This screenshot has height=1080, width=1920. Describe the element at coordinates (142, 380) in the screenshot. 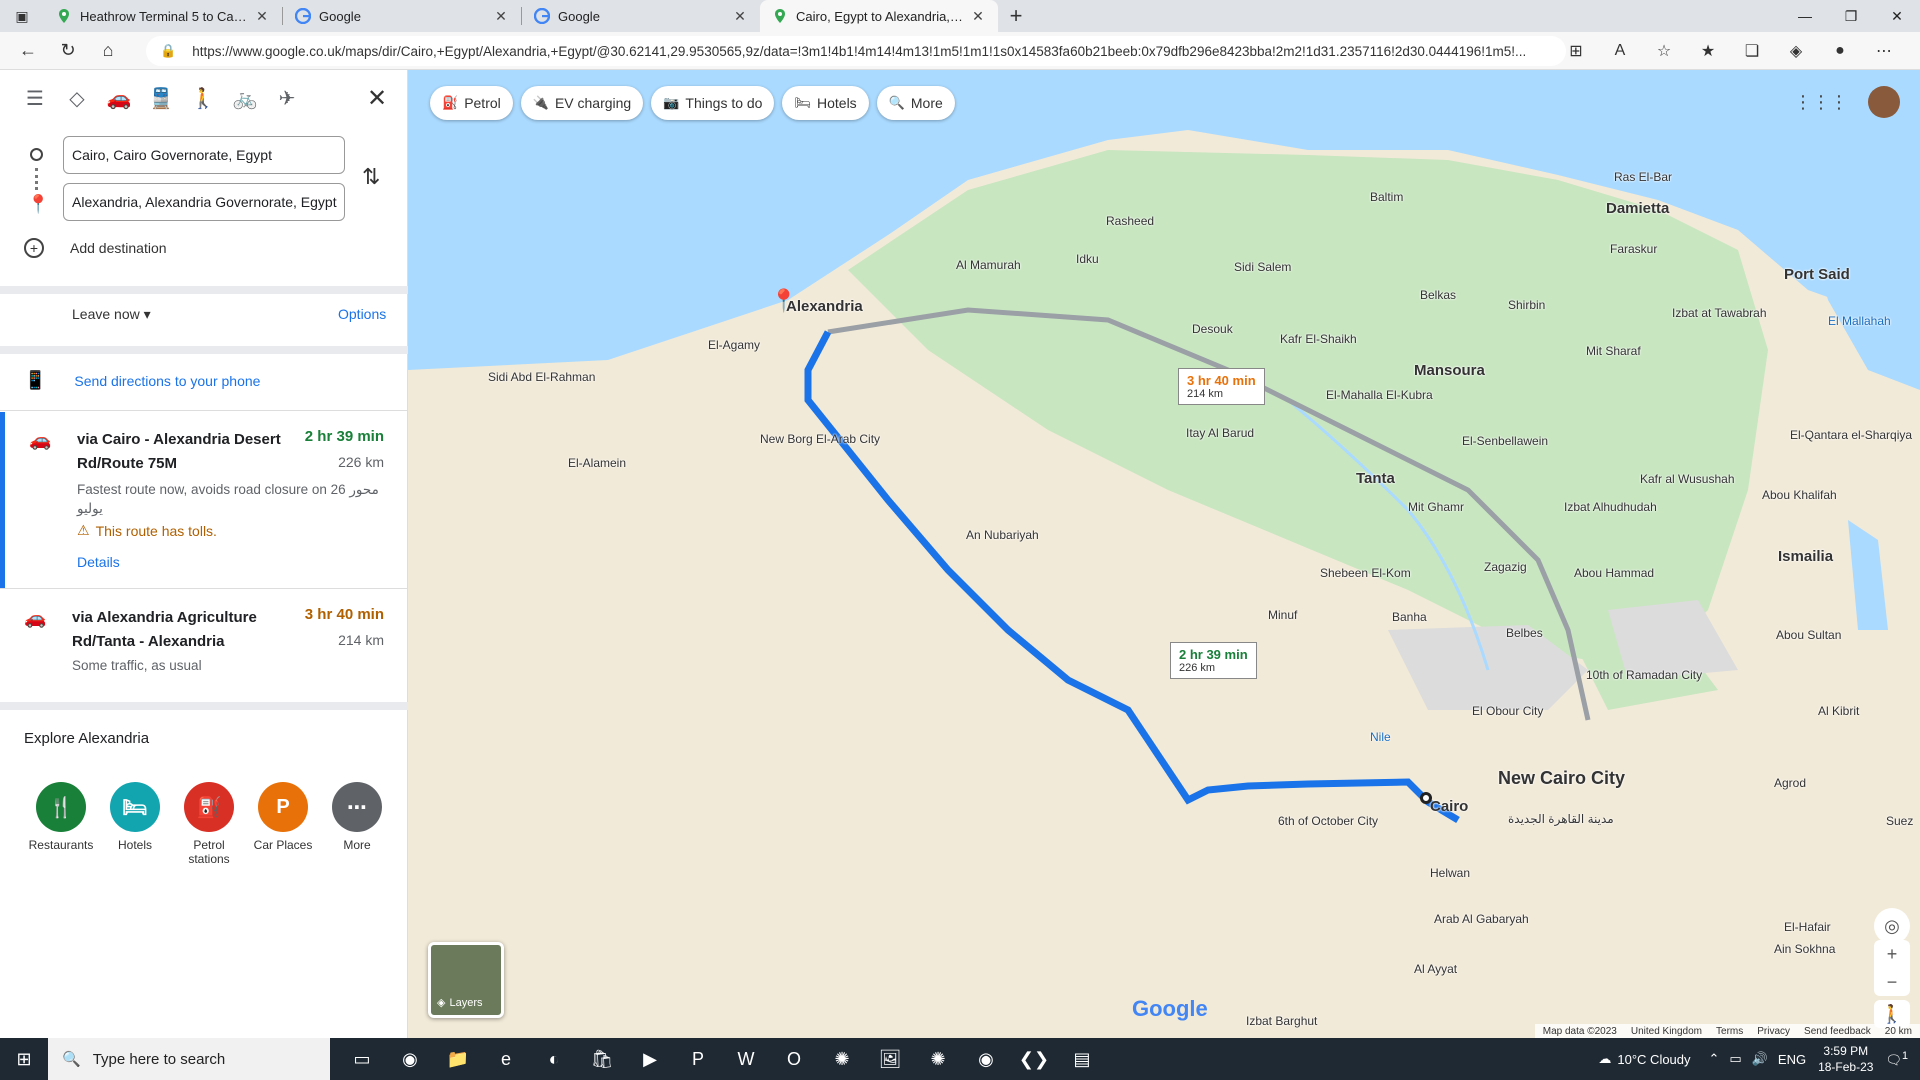

I see `send-directions-button: 📱 Send directions to your phone` at that location.